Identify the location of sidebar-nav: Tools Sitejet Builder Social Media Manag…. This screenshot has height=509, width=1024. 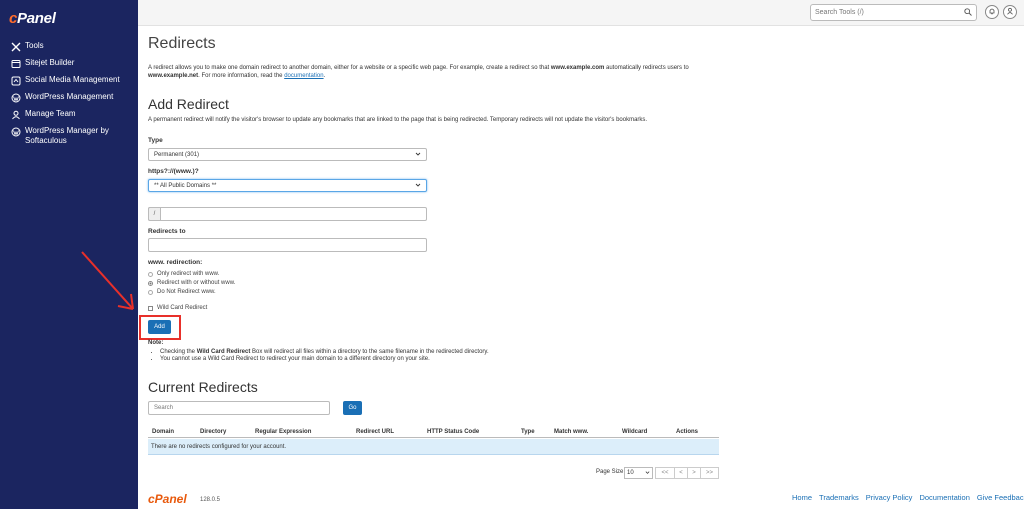
(69, 93).